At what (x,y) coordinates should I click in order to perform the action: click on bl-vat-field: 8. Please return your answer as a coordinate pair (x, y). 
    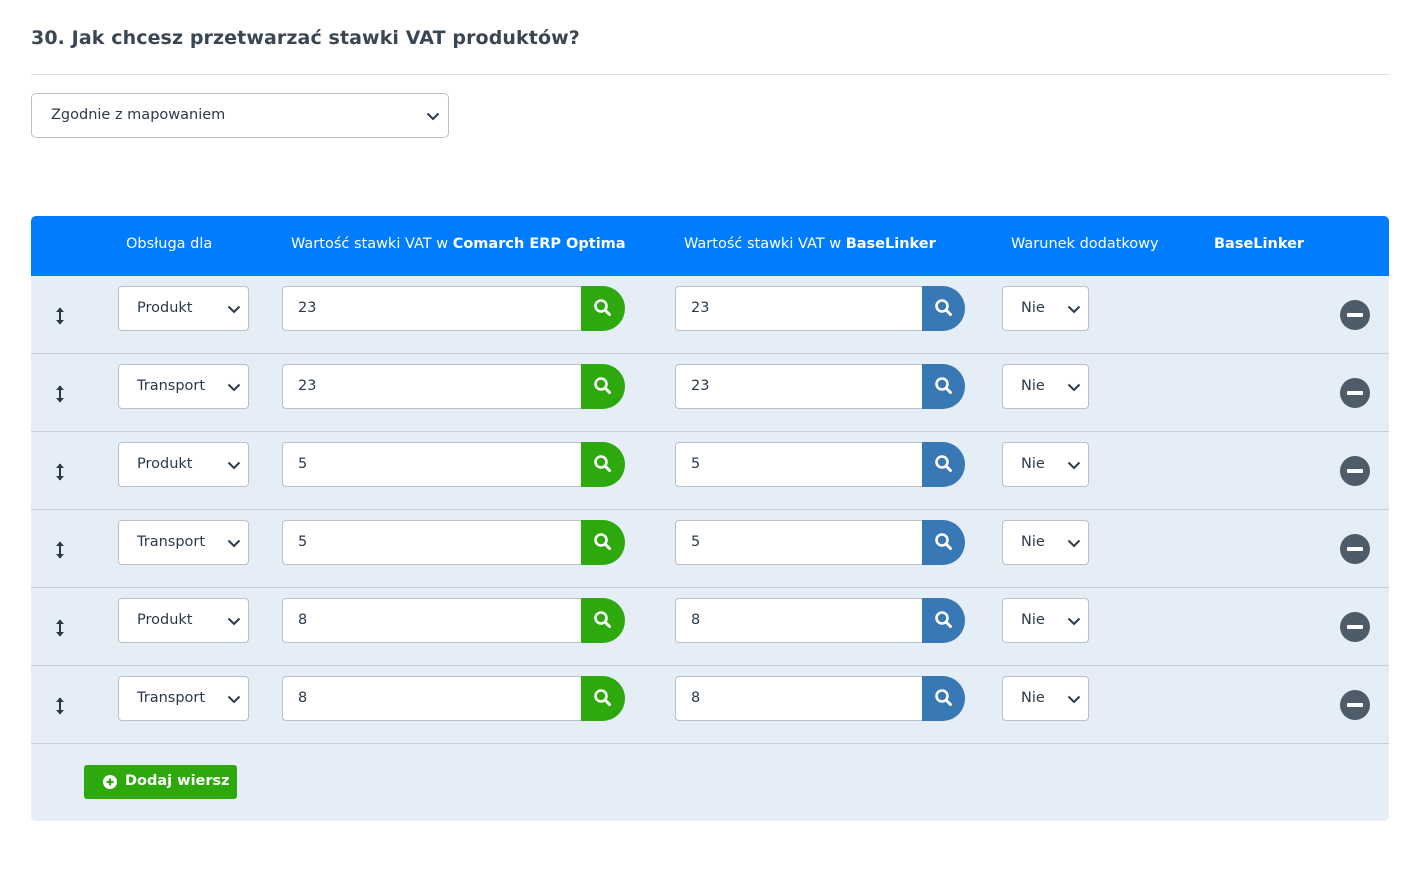
    Looking at the image, I should click on (820, 698).